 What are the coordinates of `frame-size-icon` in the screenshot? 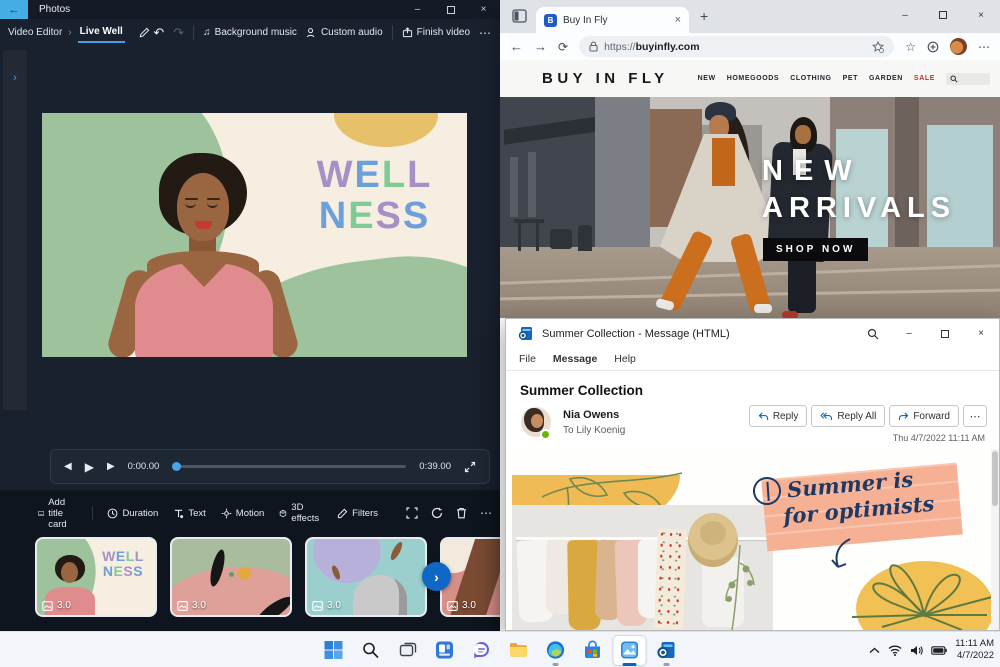 It's located at (412, 513).